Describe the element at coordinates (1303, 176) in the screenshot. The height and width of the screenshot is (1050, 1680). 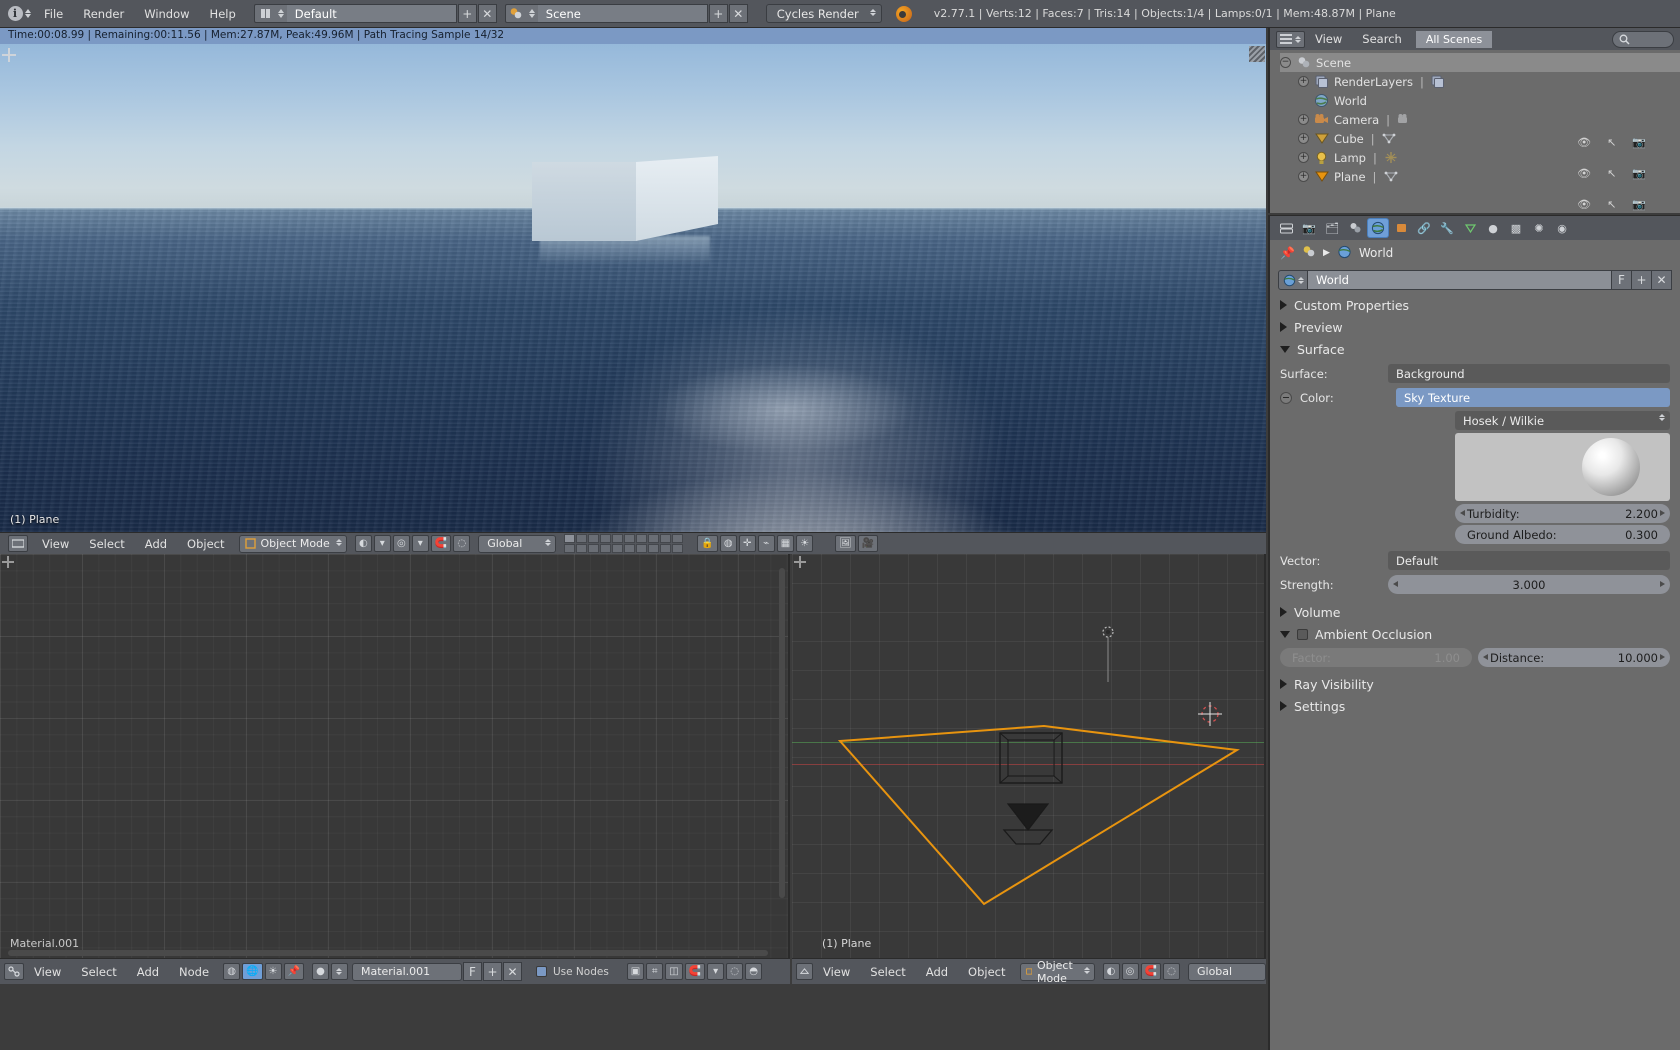
I see `expander-icon: +` at that location.